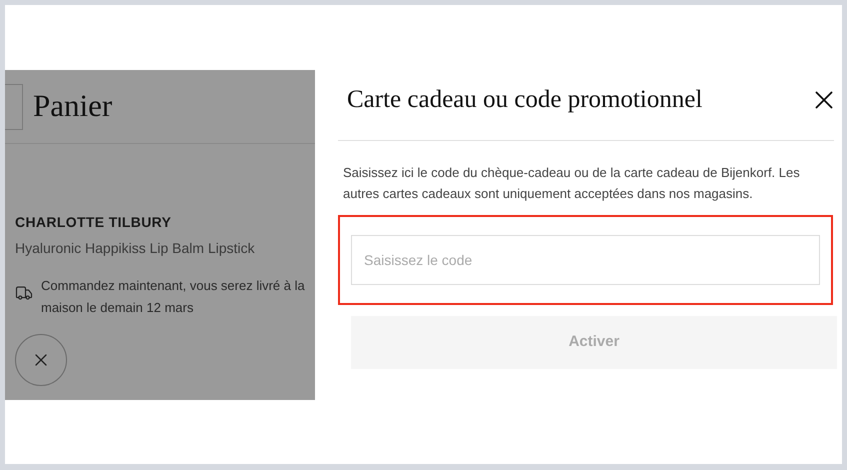  What do you see at coordinates (72, 106) in the screenshot?
I see `cart-title: Panier` at bounding box center [72, 106].